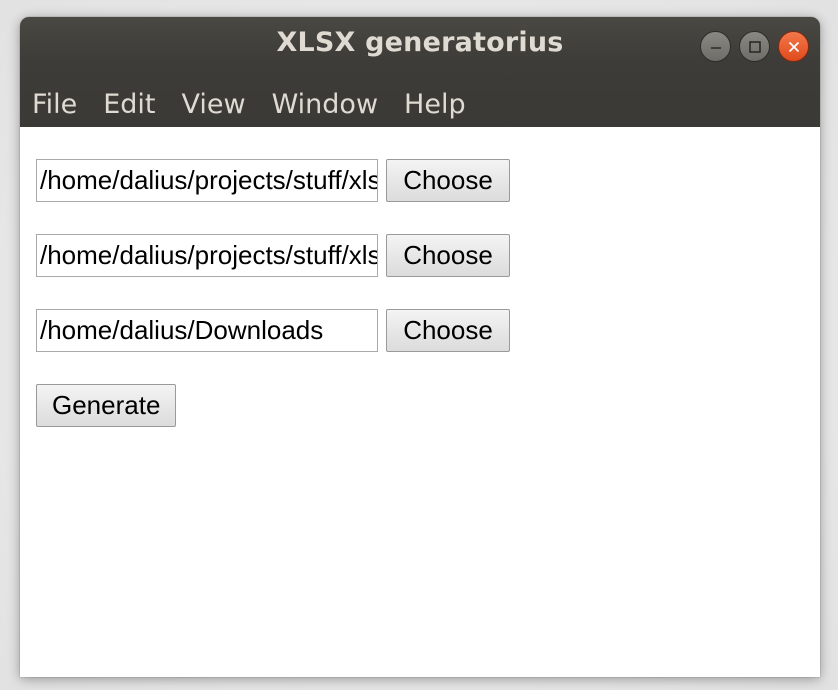 This screenshot has width=838, height=690. I want to click on path-field-3: /home/dalius/Downloads, so click(207, 330).